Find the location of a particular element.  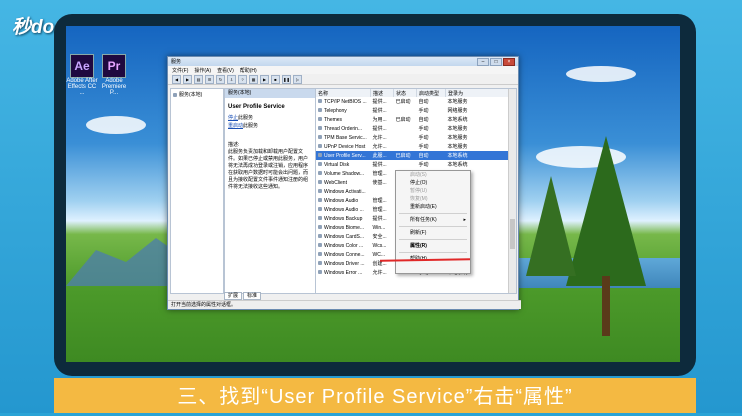

toolbar: ◀ ▶ ▤ ☰ ↻ ⇩ ? ▦ ▶ ■ ❚❚ ▷ is located at coordinates (343, 79).